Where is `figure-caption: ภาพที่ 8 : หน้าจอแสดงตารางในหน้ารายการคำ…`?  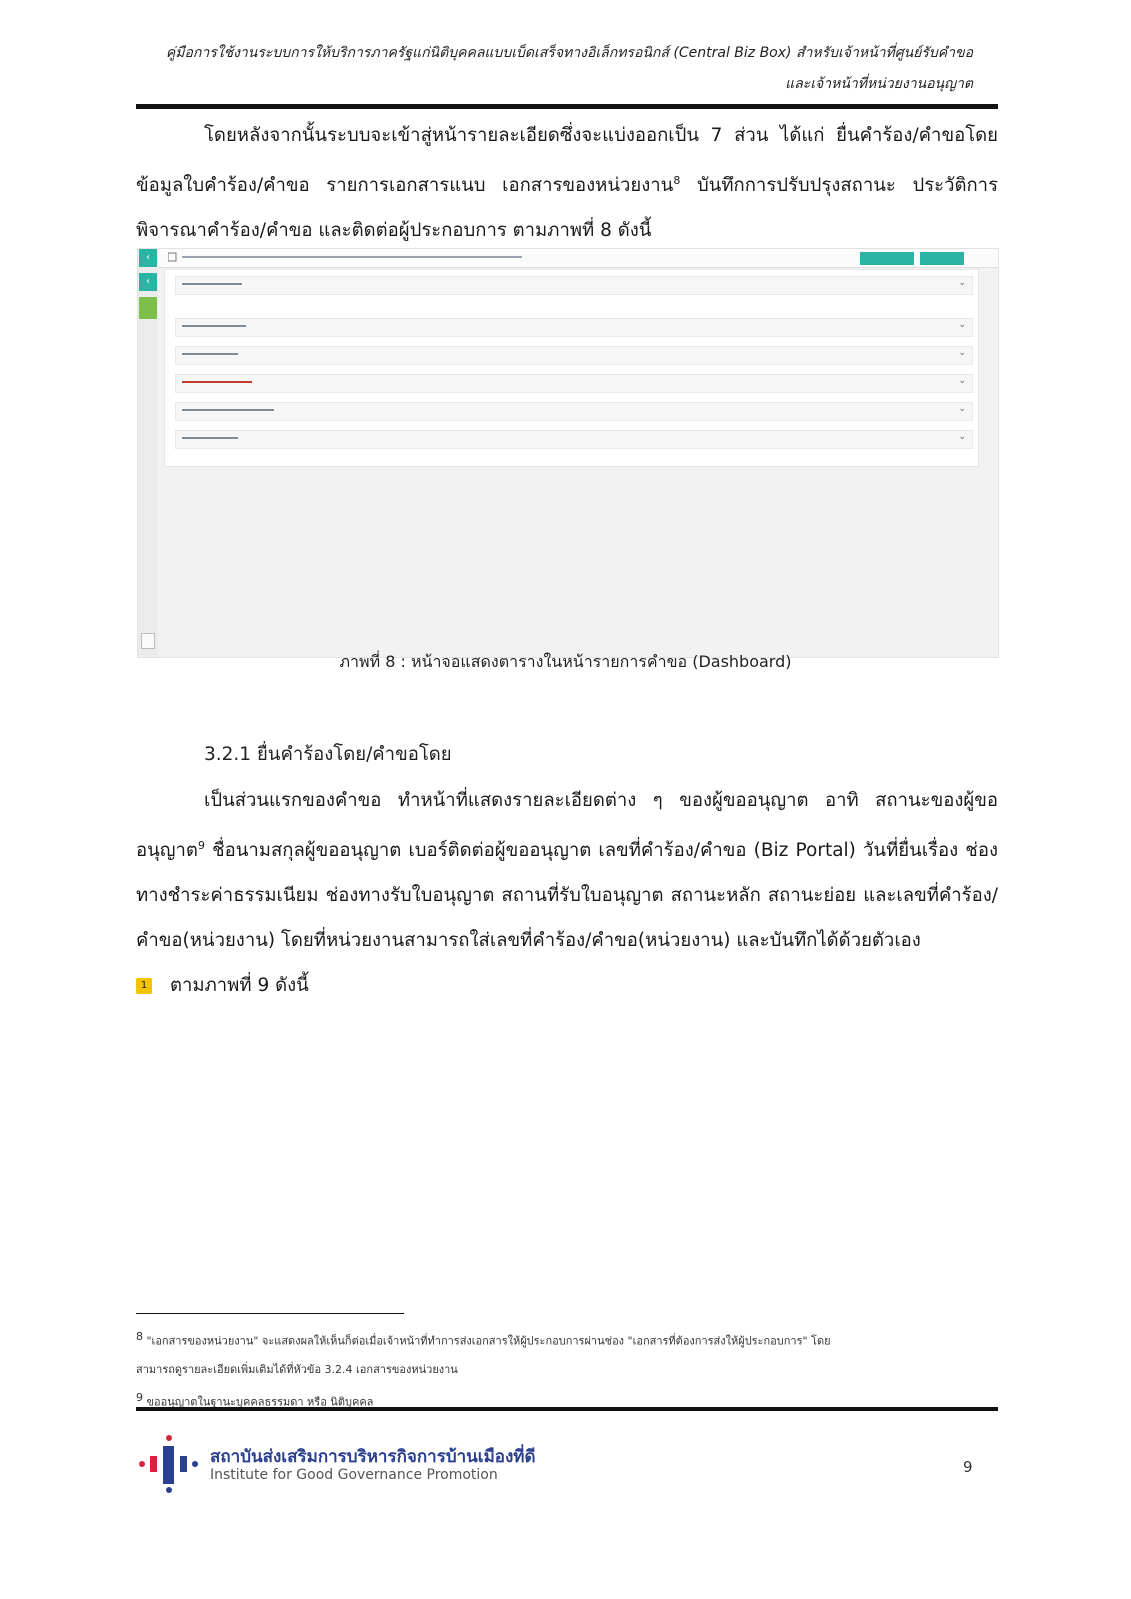 figure-caption: ภาพที่ 8 : หน้าจอแสดงตารางในหน้ารายการคำ… is located at coordinates (565, 661).